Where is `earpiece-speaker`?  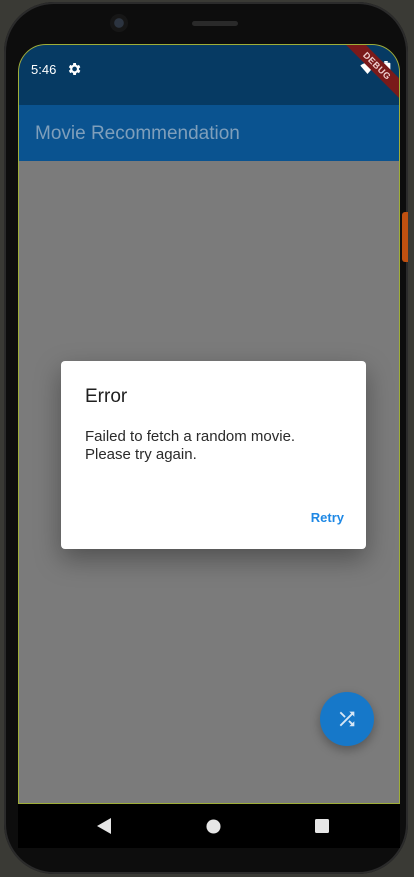
earpiece-speaker is located at coordinates (215, 23).